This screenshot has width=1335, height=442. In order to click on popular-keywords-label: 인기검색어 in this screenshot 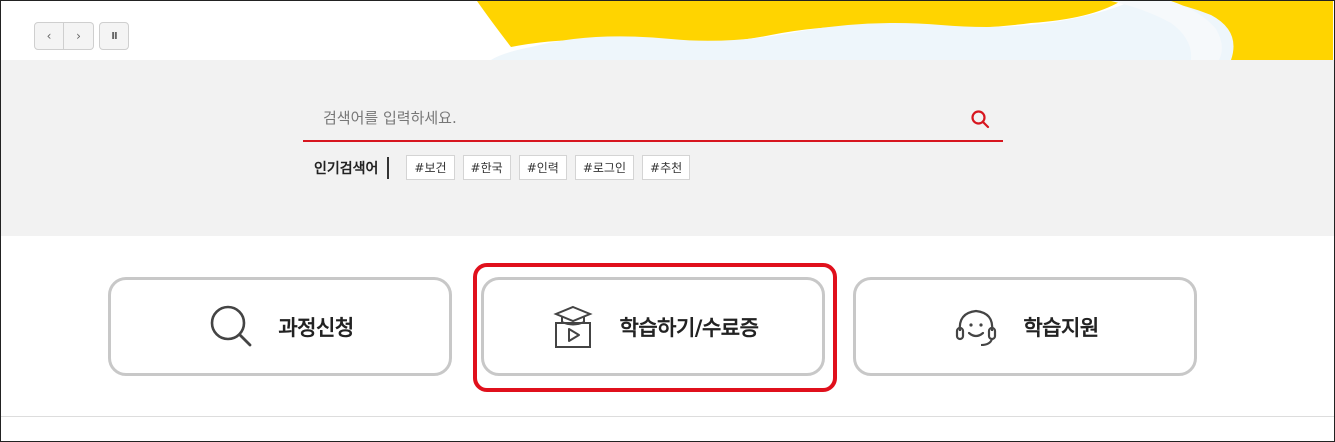, I will do `click(346, 168)`.